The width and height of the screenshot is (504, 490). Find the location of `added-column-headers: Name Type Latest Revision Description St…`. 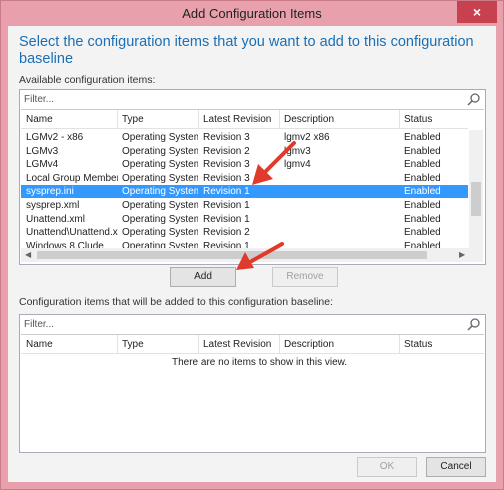

added-column-headers: Name Type Latest Revision Description St… is located at coordinates (252, 344).